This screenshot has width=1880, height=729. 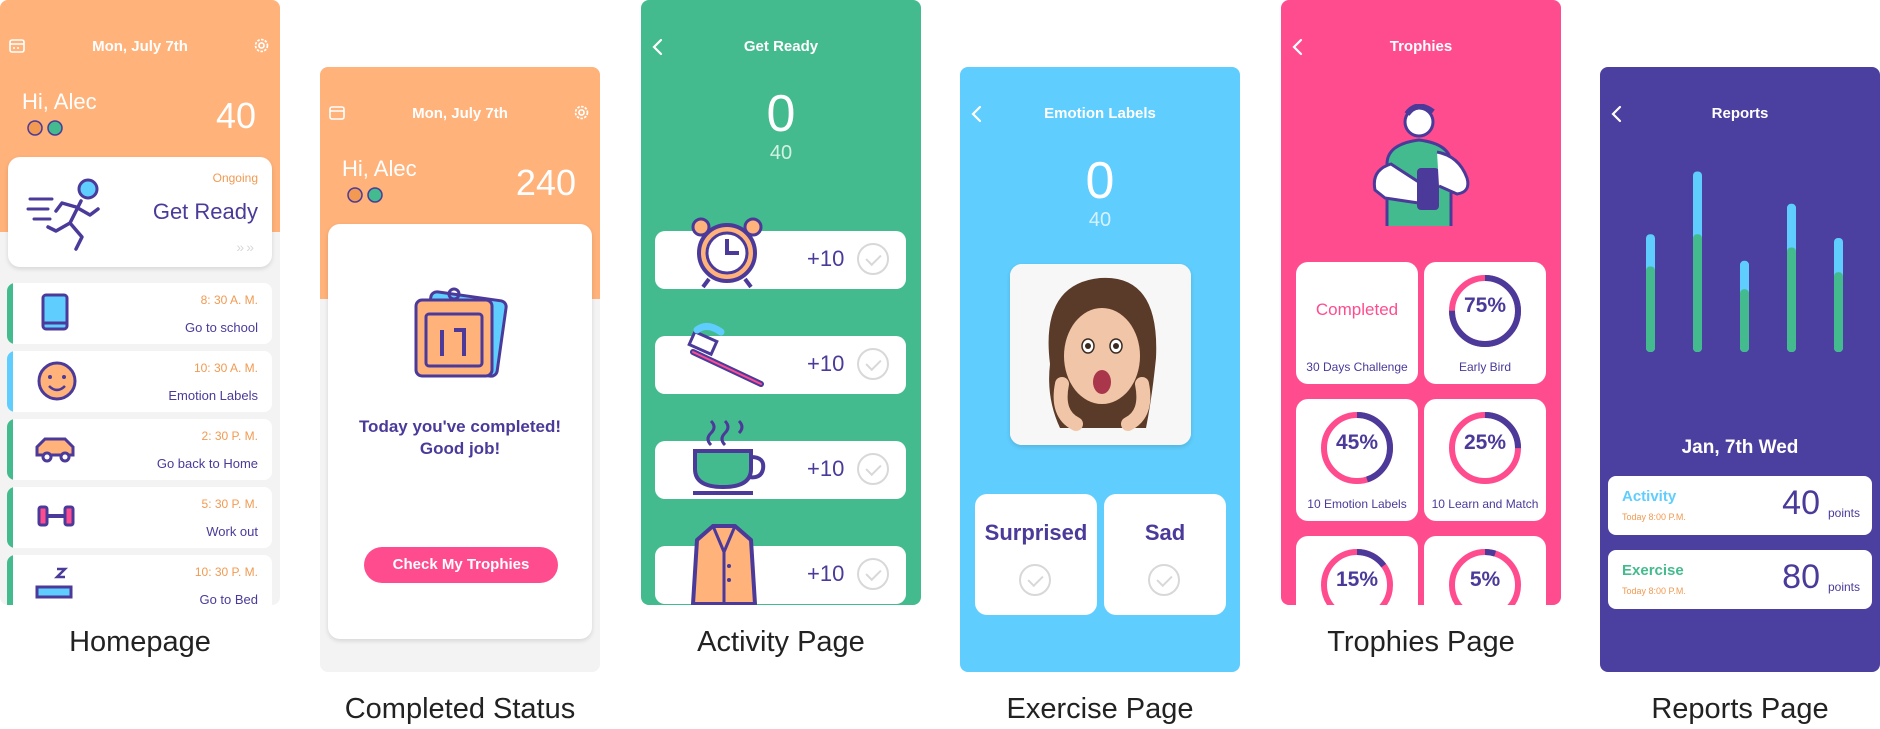 What do you see at coordinates (213, 395) in the screenshot?
I see `schedule-label: Emotion Labels` at bounding box center [213, 395].